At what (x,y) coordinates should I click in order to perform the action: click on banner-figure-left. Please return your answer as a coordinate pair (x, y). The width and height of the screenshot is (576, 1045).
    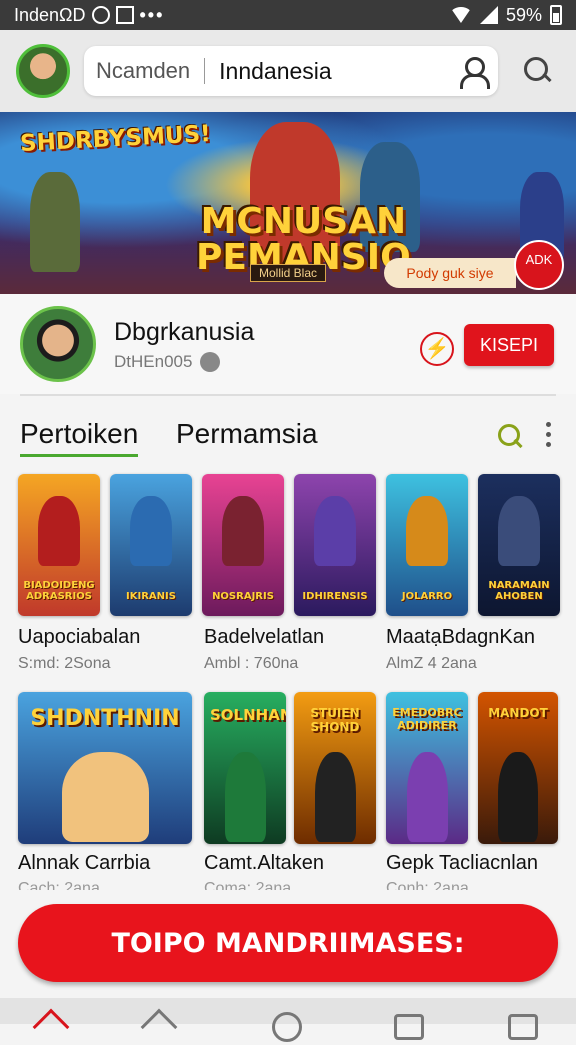
    Looking at the image, I should click on (55, 222).